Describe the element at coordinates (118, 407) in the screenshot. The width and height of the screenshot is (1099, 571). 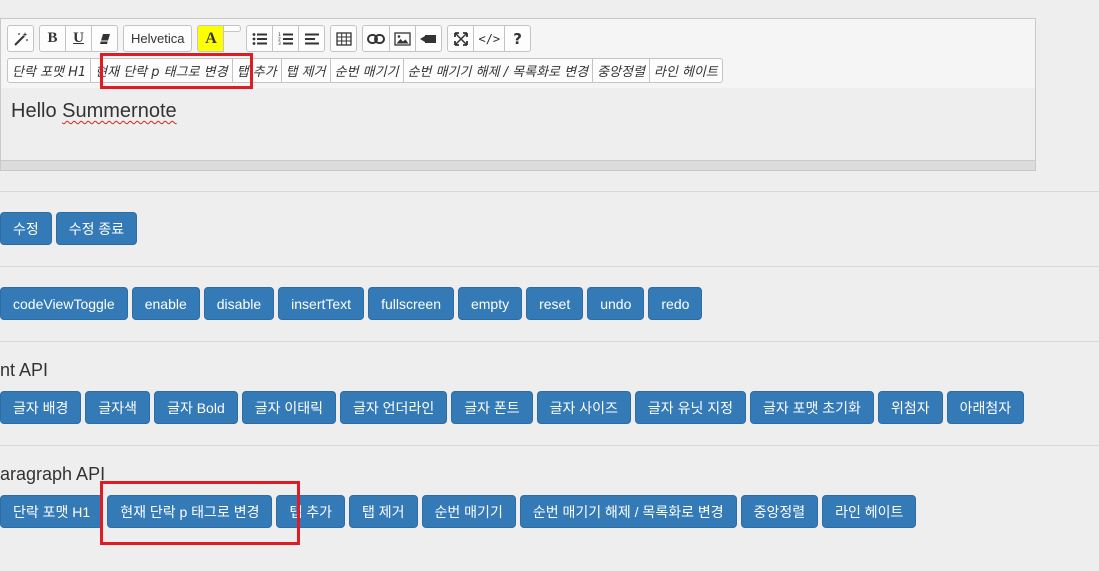
I see `font-api-button-2: 글자색` at that location.